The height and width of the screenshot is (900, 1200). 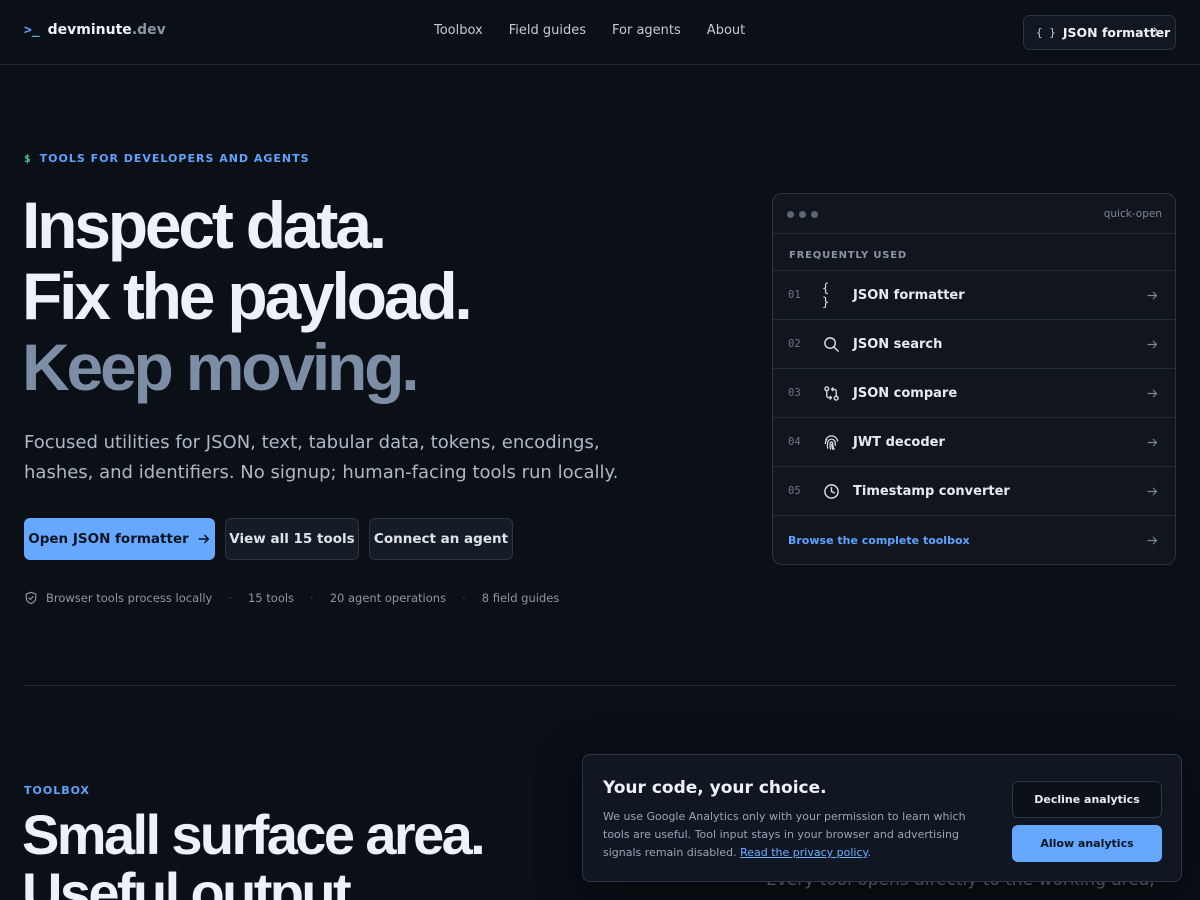 I want to click on item-label: JSON search, so click(x=898, y=344).